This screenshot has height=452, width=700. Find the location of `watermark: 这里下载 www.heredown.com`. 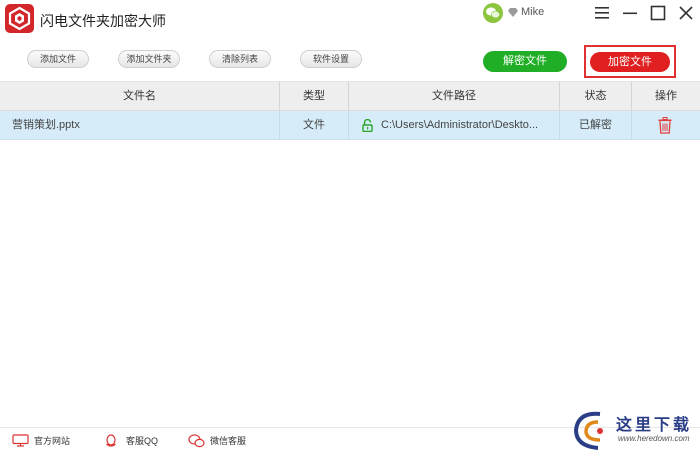

watermark: 这里下载 www.heredown.com is located at coordinates (633, 430).